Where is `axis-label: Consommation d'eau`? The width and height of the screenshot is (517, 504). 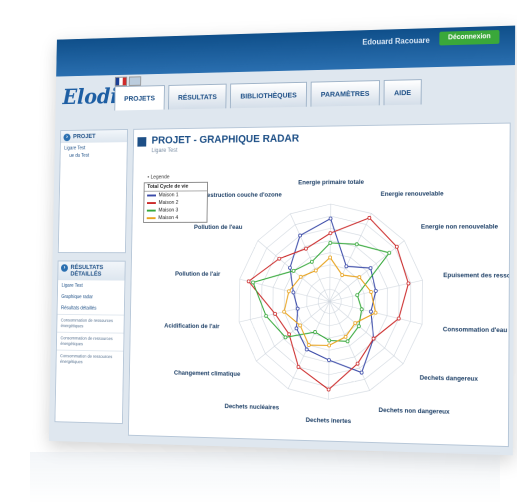
axis-label: Consommation d'eau is located at coordinates (475, 330).